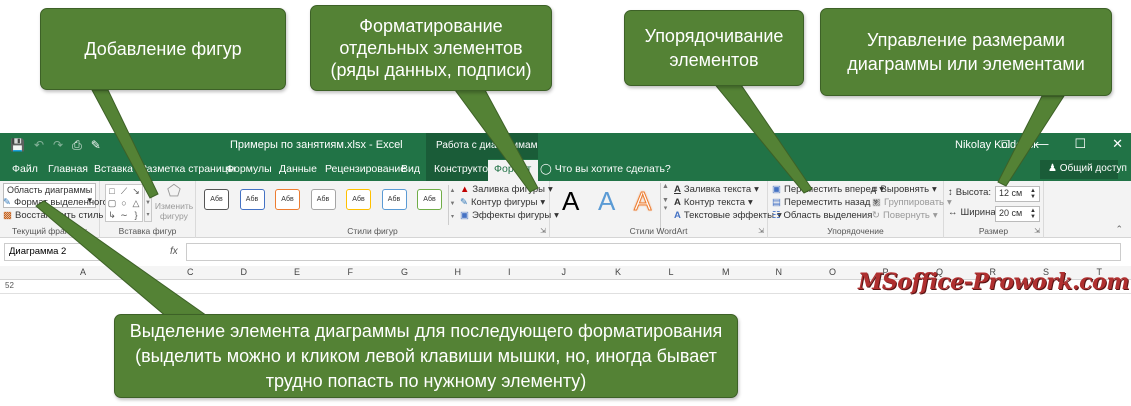  I want to click on ribbon-display-icon: □, so click(1006, 144).